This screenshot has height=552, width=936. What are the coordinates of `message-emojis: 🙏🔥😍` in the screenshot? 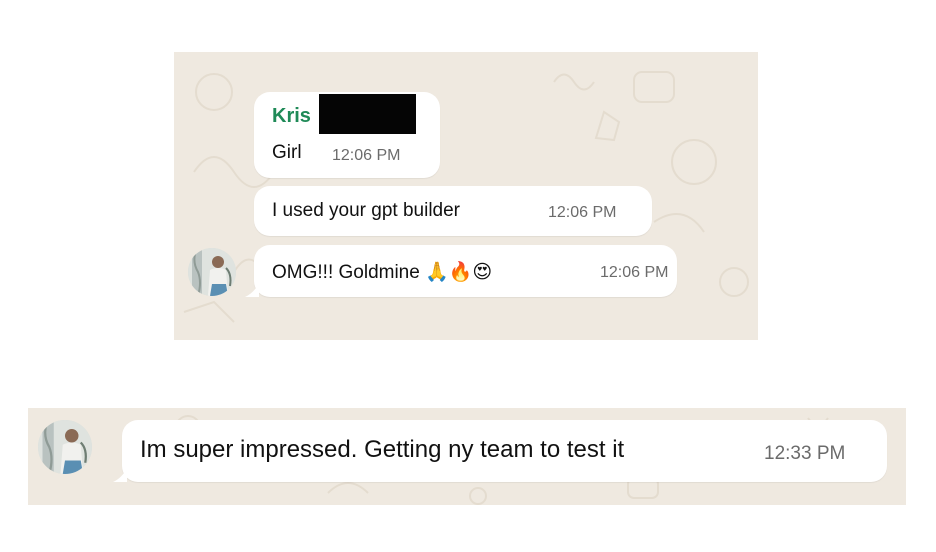 It's located at (459, 272).